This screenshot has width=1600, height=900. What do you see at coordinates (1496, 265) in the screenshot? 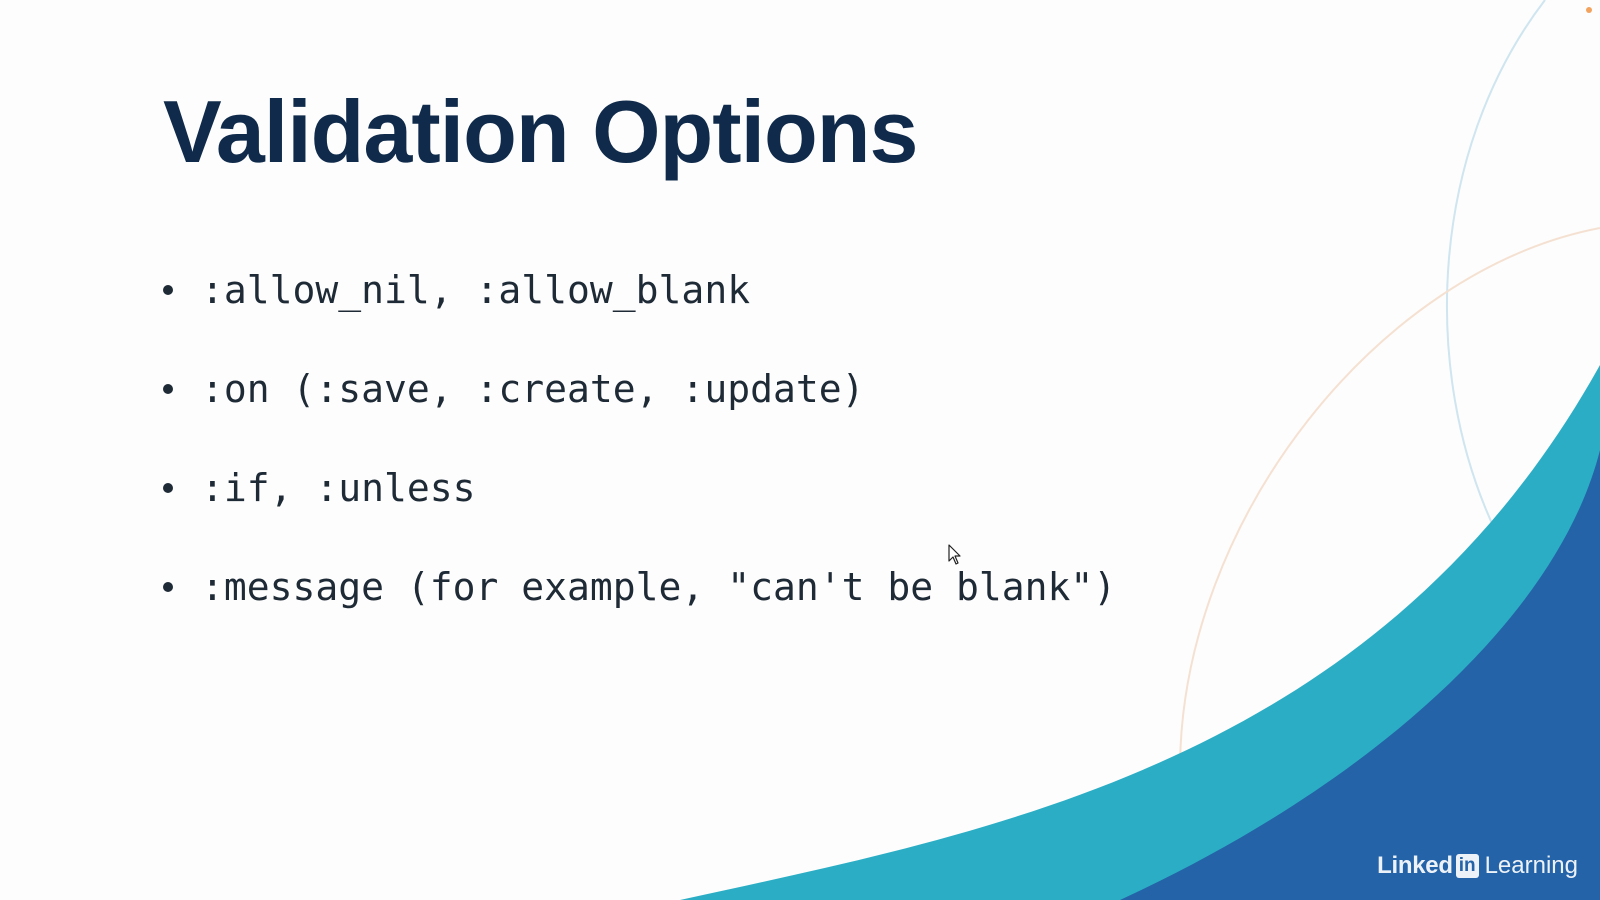
I see `thin-blue-arc` at bounding box center [1496, 265].